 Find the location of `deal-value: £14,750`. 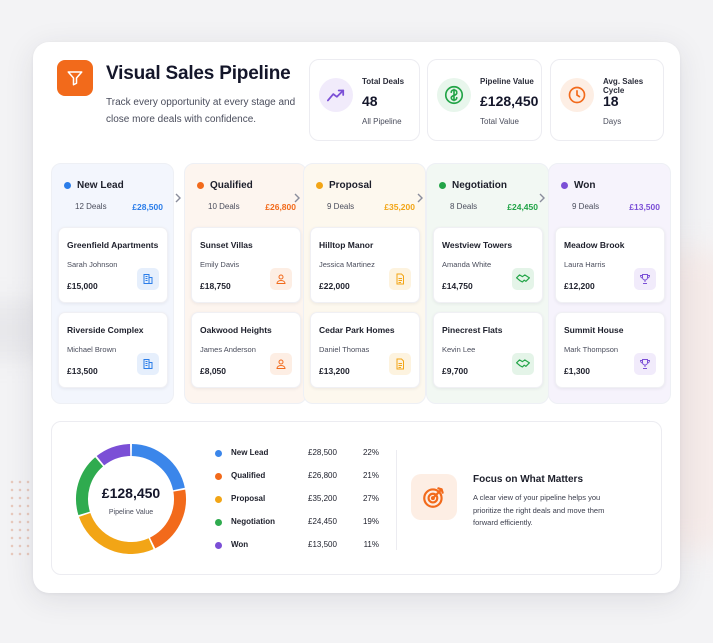

deal-value: £14,750 is located at coordinates (457, 286).